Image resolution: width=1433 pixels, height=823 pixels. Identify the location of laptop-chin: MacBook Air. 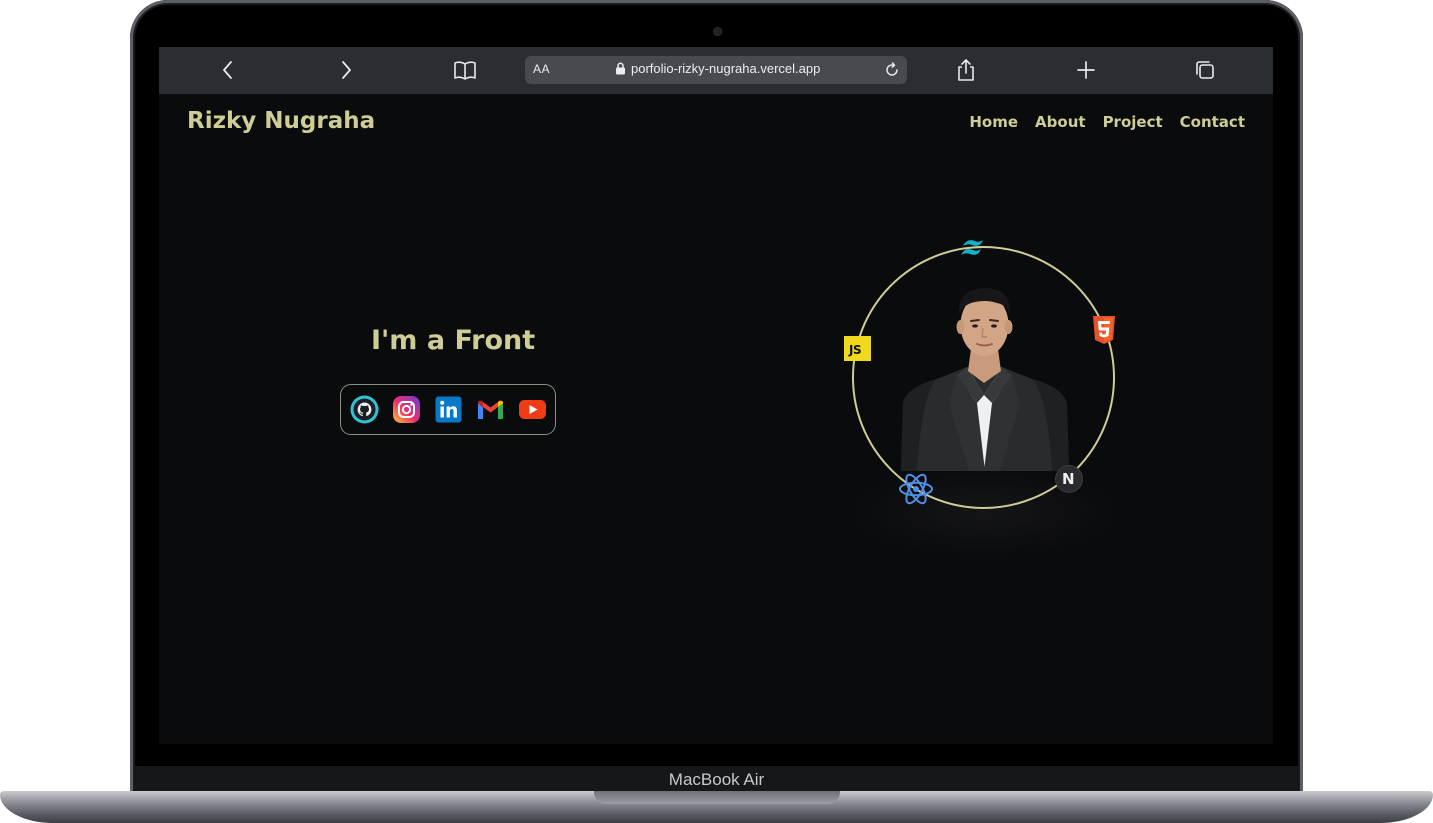
(716, 780).